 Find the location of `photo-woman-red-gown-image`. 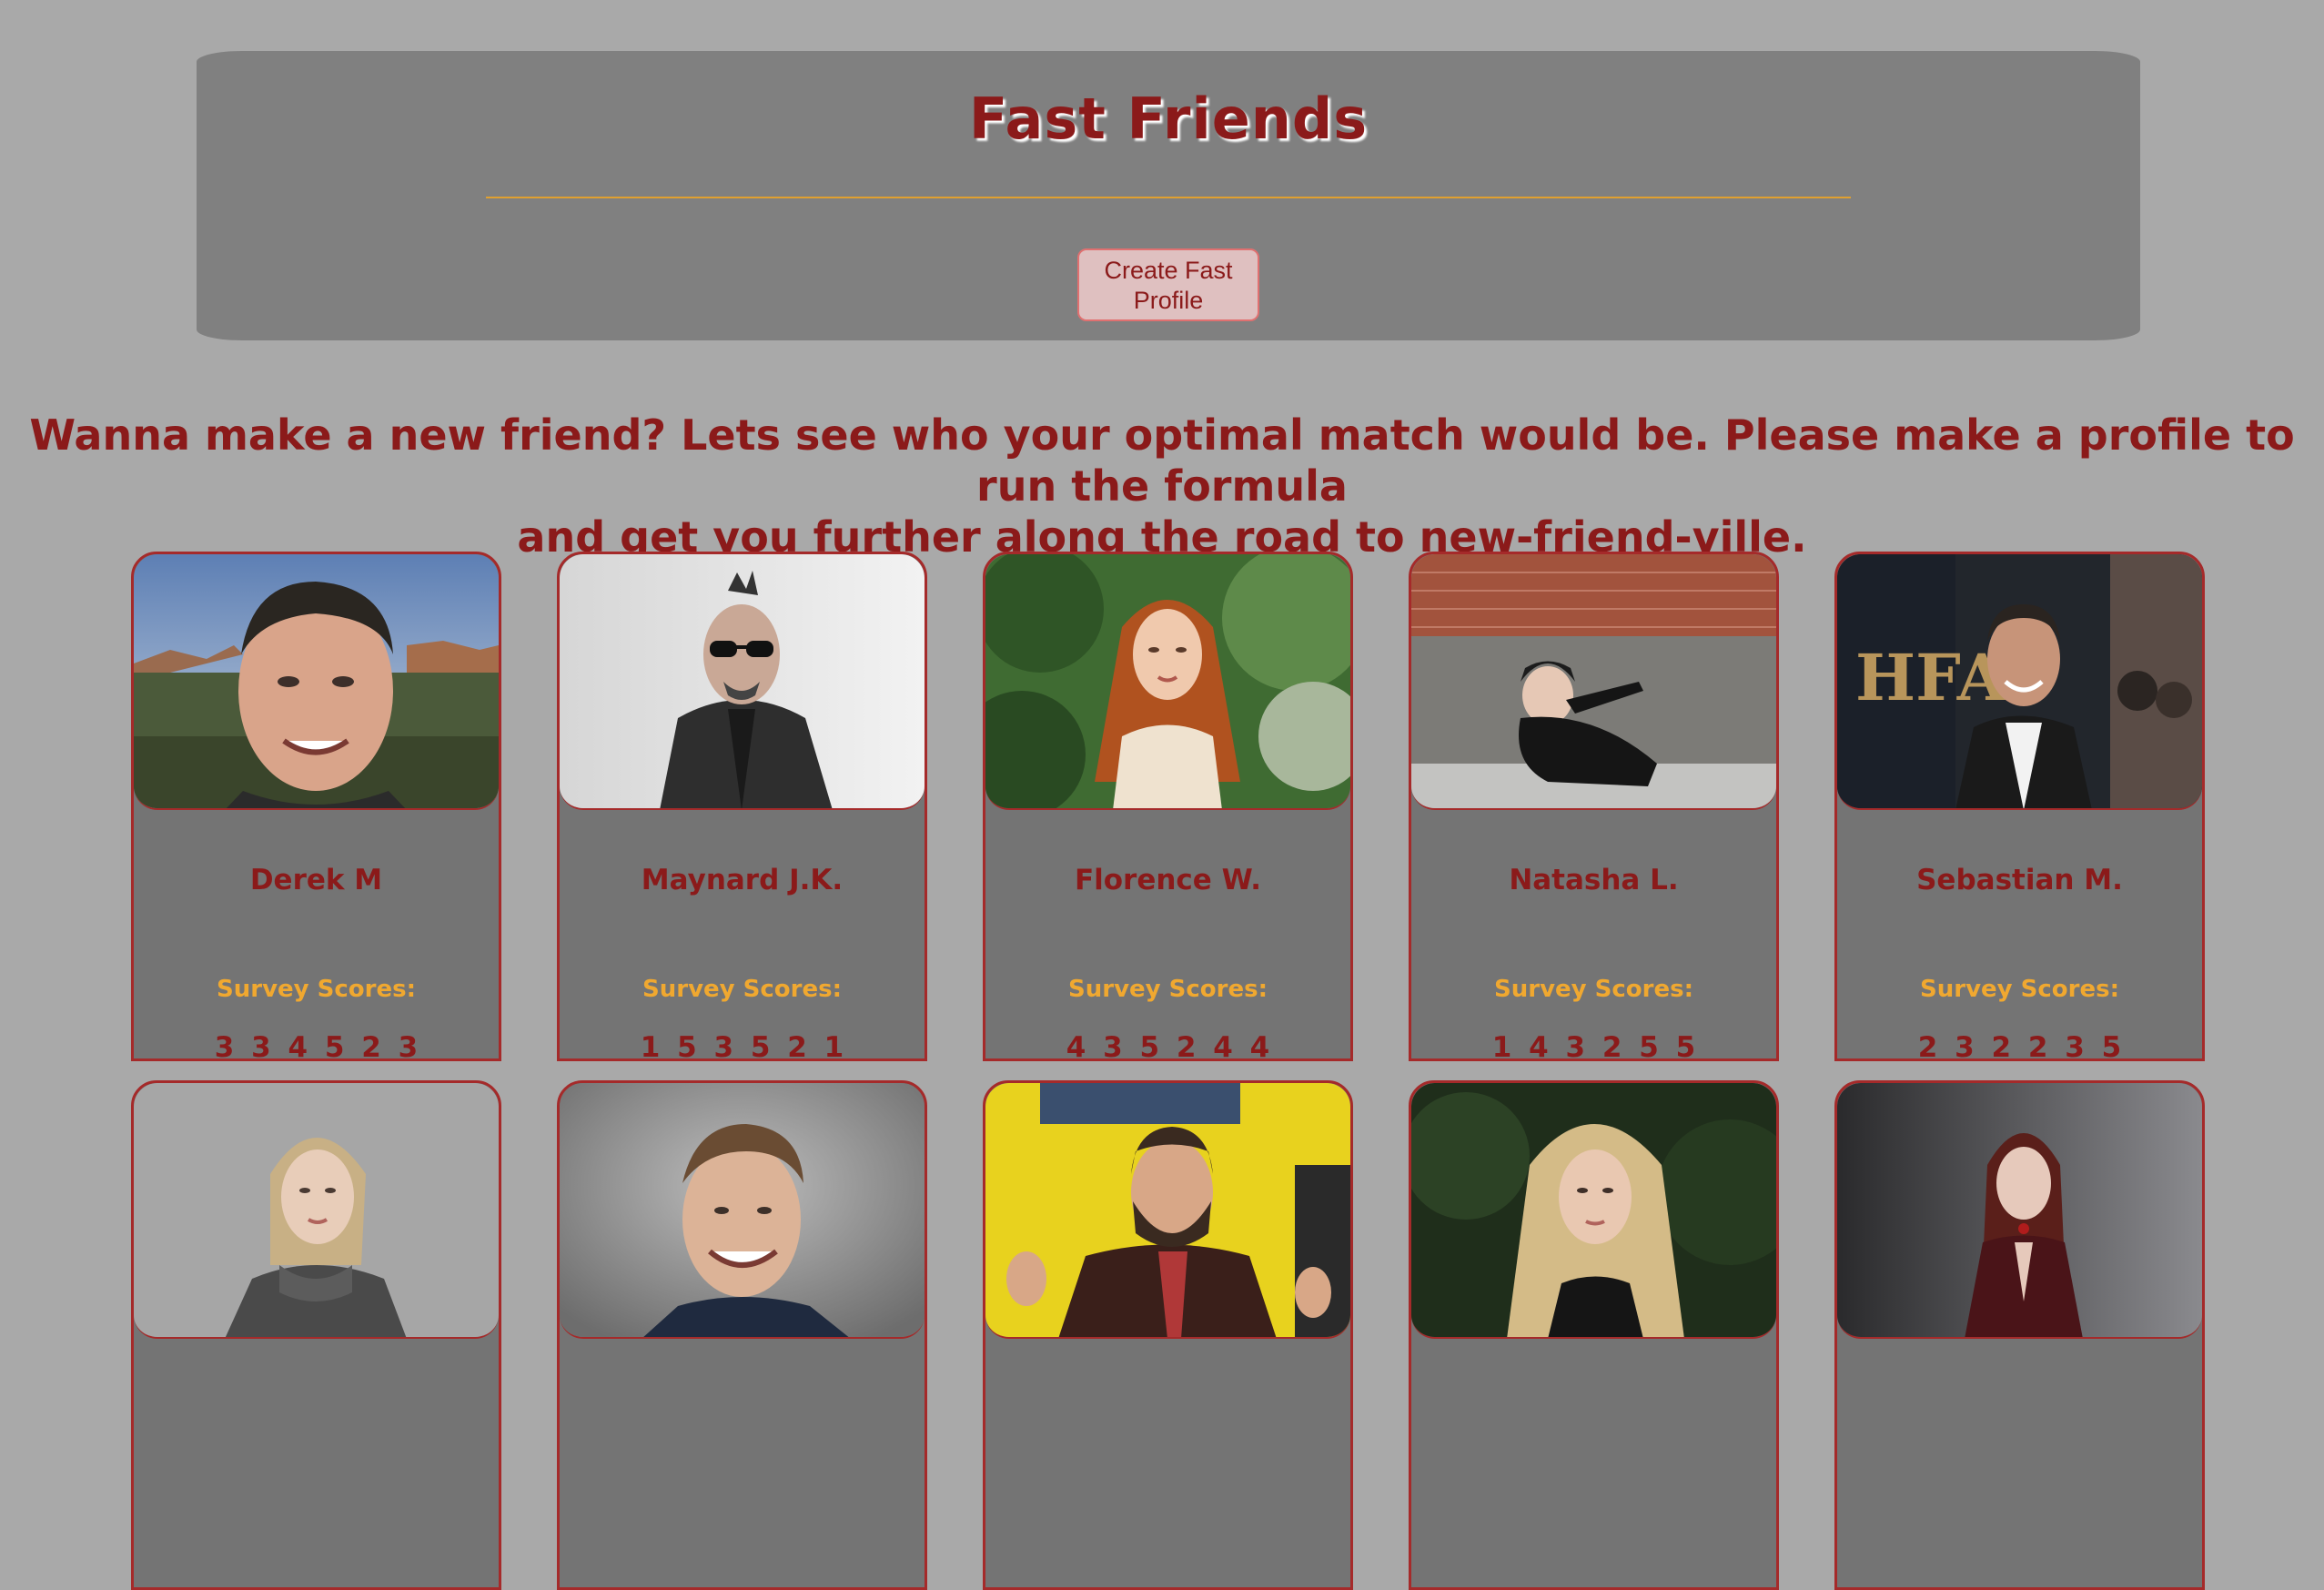

photo-woman-red-gown-image is located at coordinates (2019, 1210).